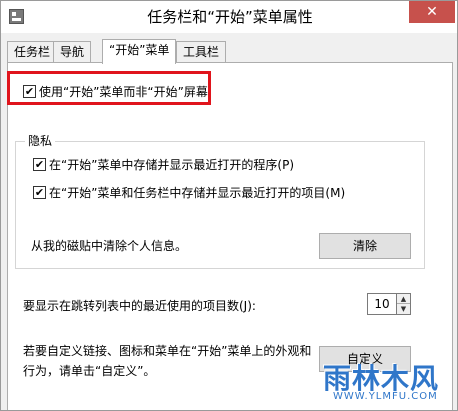 The height and width of the screenshot is (411, 458). What do you see at coordinates (39, 192) in the screenshot?
I see `store-recent-items-checkbox: ✔` at bounding box center [39, 192].